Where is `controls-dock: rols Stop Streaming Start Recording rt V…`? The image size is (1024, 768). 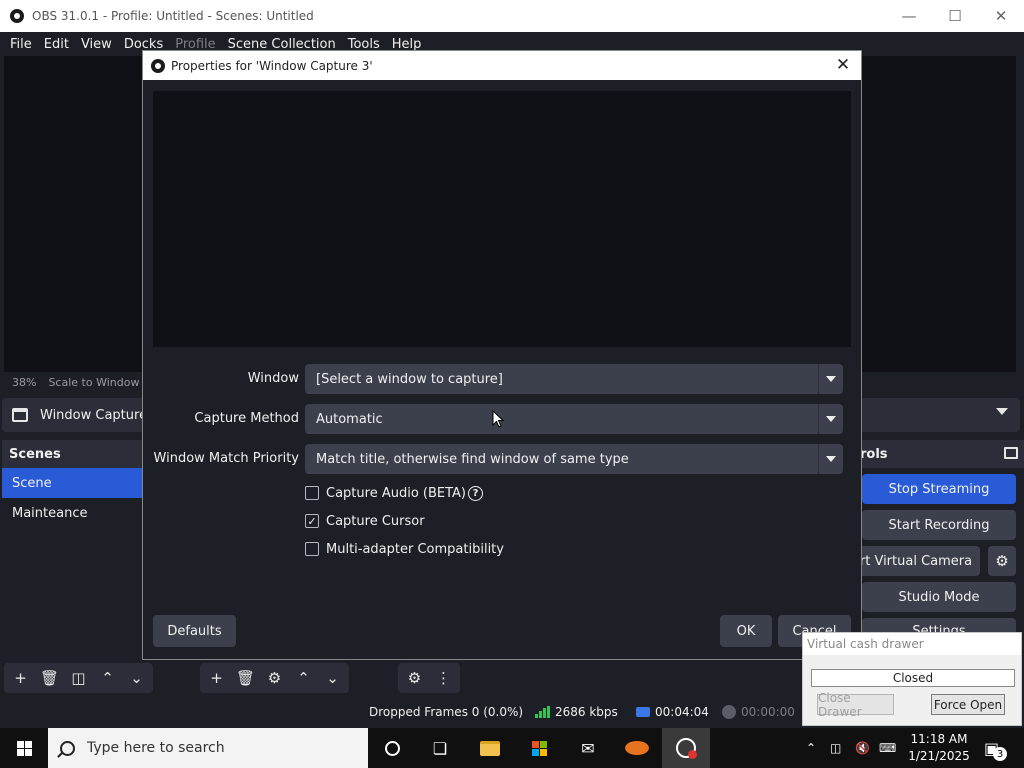
controls-dock: rols Stop Streaming Start Recording rt V… is located at coordinates (938, 540).